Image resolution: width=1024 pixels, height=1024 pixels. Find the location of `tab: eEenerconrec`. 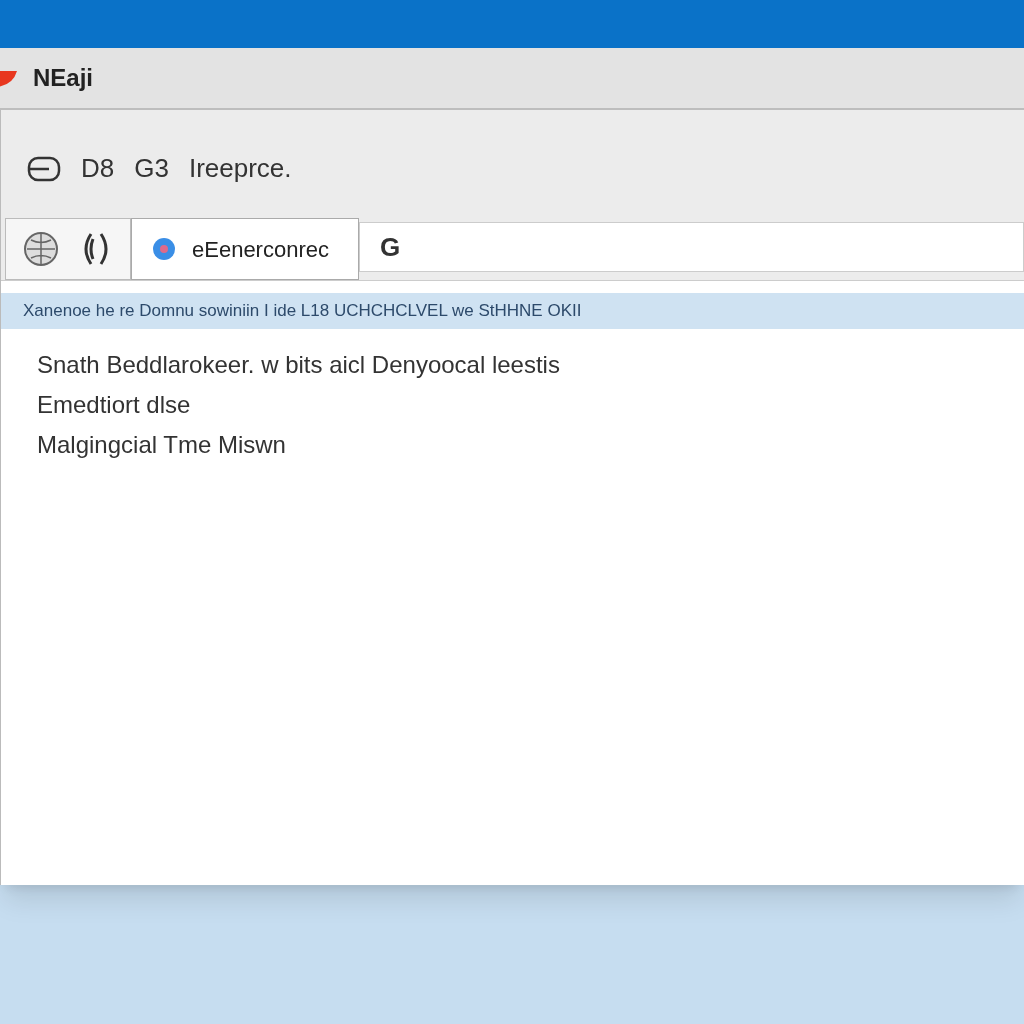

tab: eEenerconrec is located at coordinates (245, 249).